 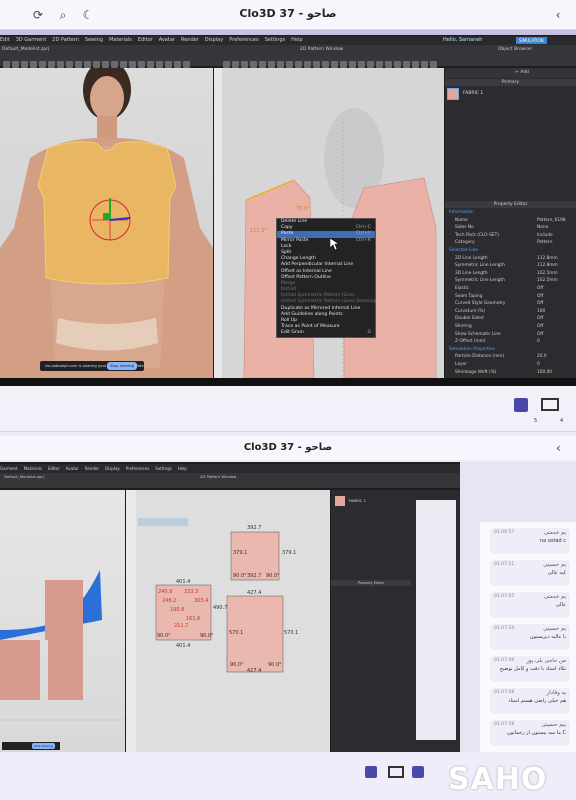 I want to click on menu-item-7: Render, so click(x=190, y=40).